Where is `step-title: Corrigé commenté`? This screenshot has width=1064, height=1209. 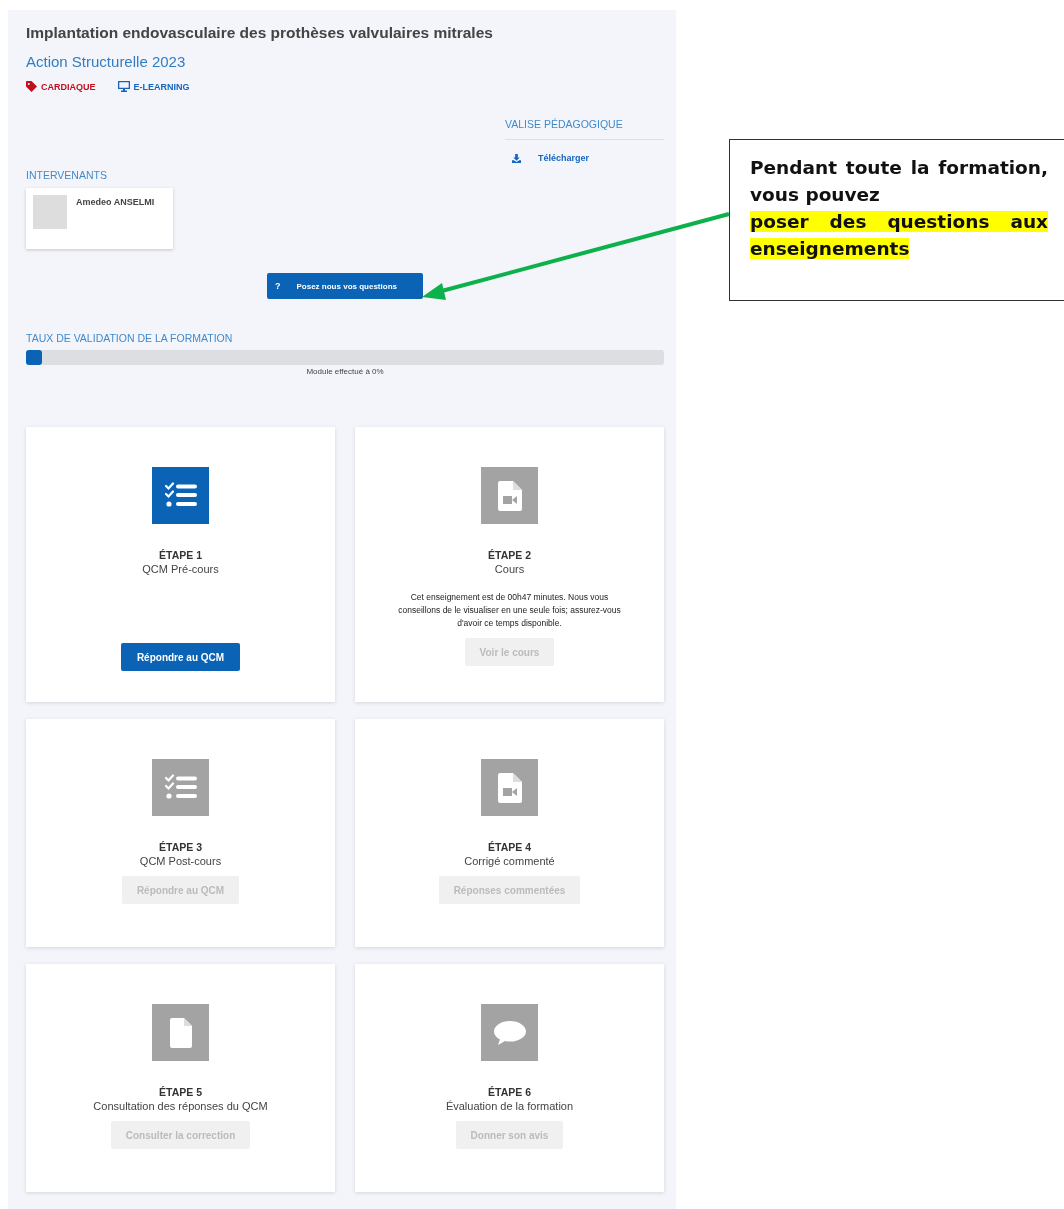 step-title: Corrigé commenté is located at coordinates (509, 861).